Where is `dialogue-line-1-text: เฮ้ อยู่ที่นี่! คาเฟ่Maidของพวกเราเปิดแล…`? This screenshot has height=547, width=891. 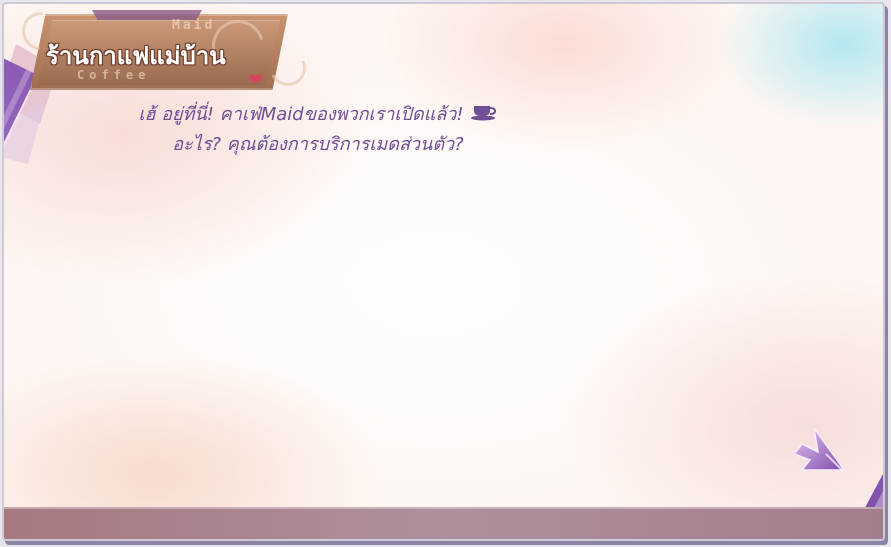 dialogue-line-1-text: เฮ้ อยู่ที่นี่! คาเฟ่Maidของพวกเราเปิดแล… is located at coordinates (301, 114).